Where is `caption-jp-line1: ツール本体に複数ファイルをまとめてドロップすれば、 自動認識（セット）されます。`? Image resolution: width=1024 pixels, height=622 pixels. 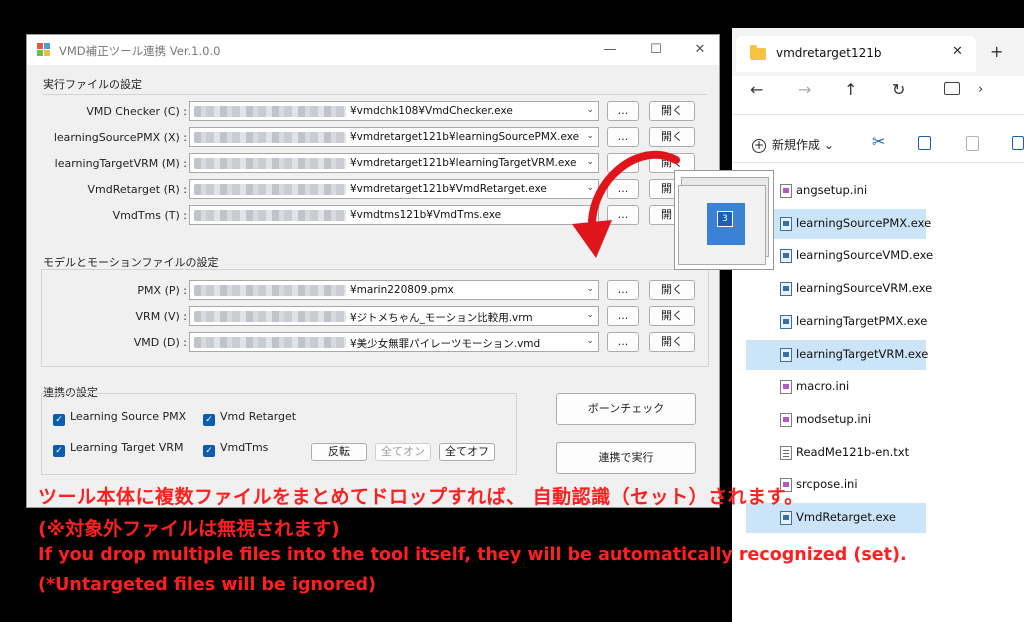 caption-jp-line1: ツール本体に複数ファイルをまとめてドロップすれば、 自動認識（セット）されます。 is located at coordinates (421, 497).